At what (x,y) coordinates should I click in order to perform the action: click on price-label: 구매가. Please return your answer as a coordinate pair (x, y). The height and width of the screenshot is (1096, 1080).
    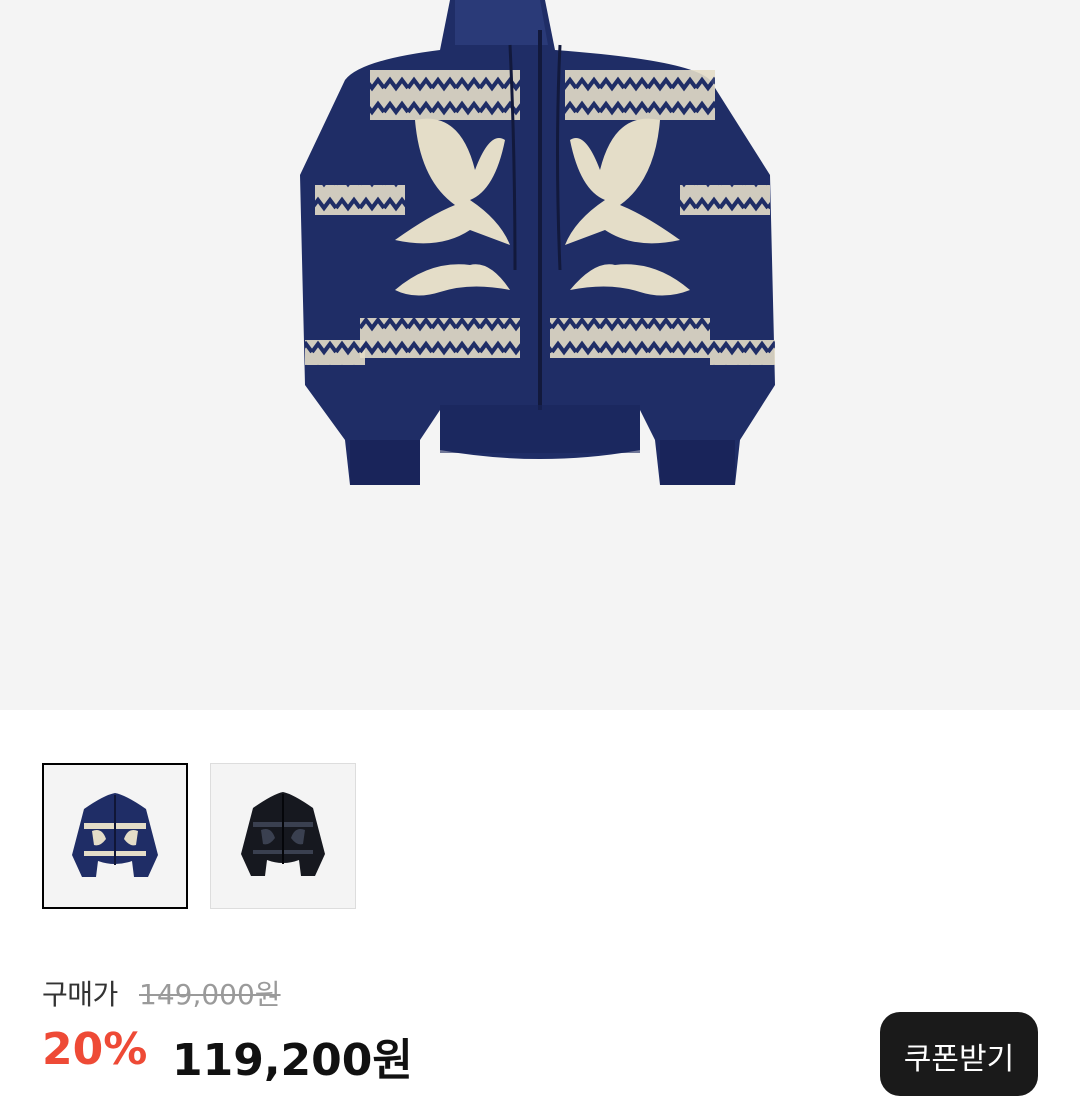
    Looking at the image, I should click on (80, 994).